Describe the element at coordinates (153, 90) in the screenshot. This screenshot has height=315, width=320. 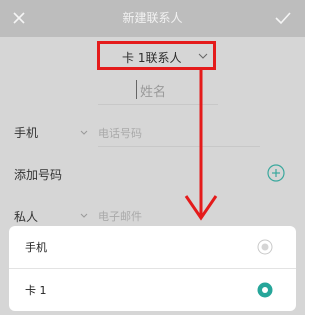
I see `name-input: 姓名` at that location.